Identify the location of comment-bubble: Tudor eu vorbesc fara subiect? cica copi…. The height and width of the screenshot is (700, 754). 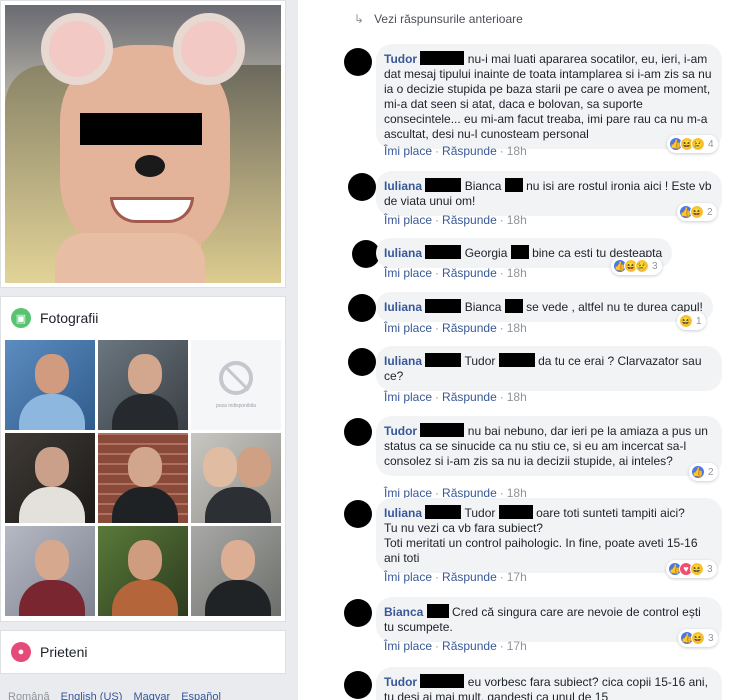
(549, 683).